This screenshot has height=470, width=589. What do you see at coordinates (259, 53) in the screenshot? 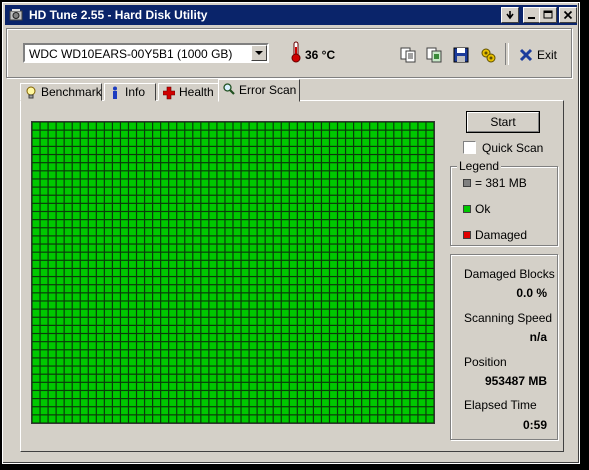
I see `drive-select-dropdown-button` at bounding box center [259, 53].